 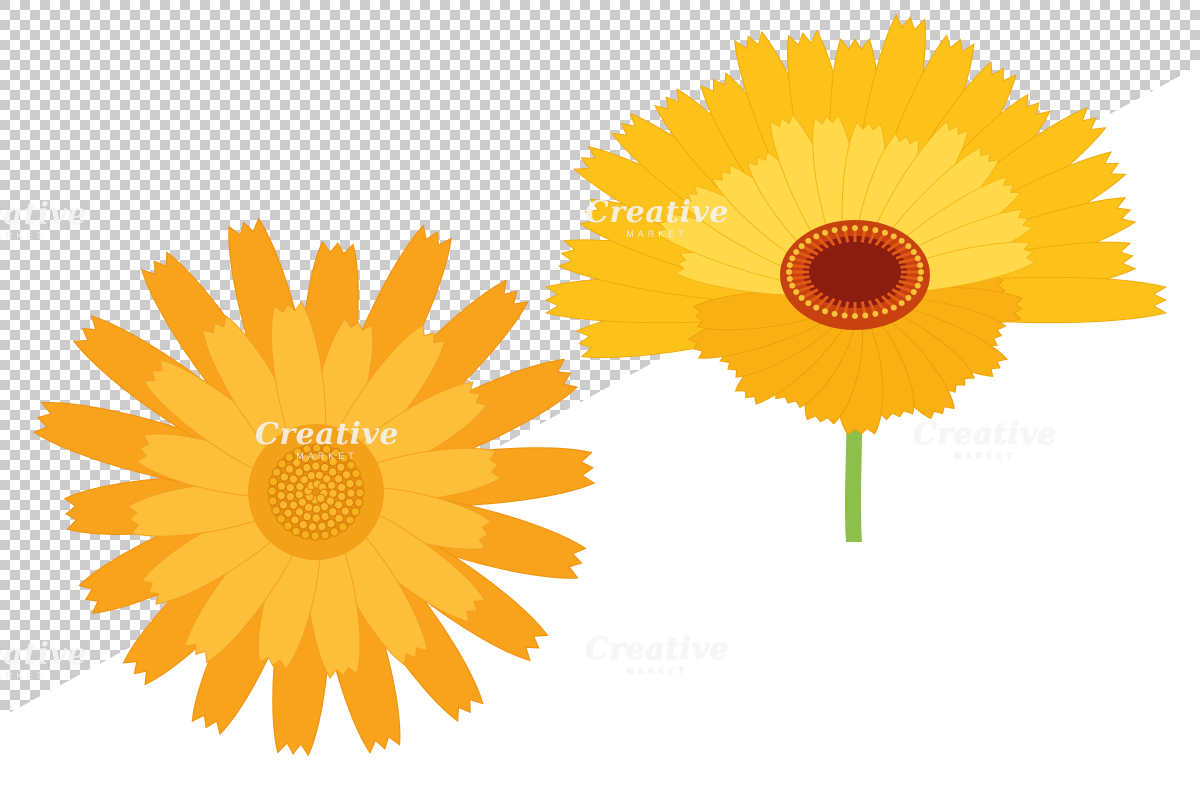 What do you see at coordinates (855, 275) in the screenshot?
I see `yellow-flower-center` at bounding box center [855, 275].